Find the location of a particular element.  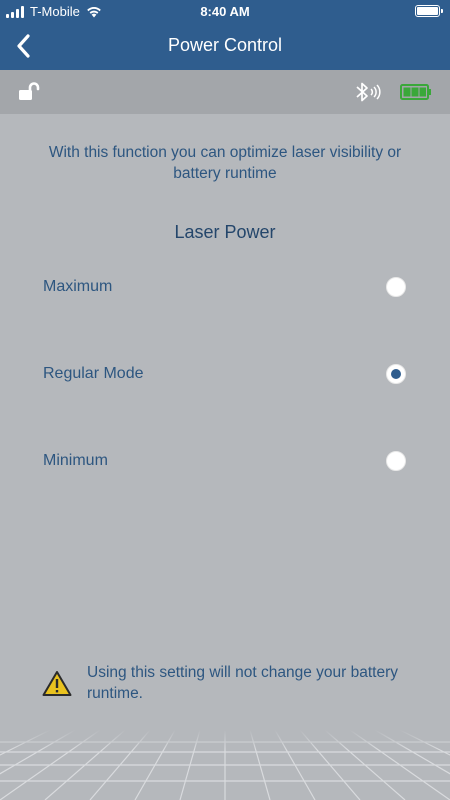

app-header: T-Mobile 8:40 AM Power Control is located at coordinates (225, 35).